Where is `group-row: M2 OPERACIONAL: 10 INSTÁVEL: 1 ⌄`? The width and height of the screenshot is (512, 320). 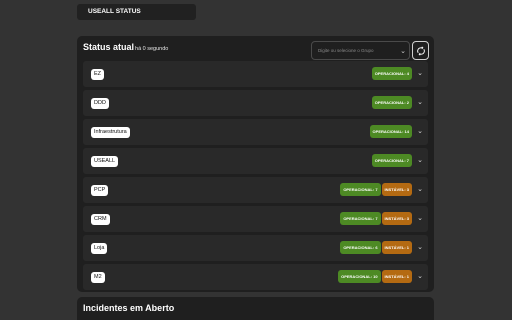 group-row: M2 OPERACIONAL: 10 INSTÁVEL: 1 ⌄ is located at coordinates (255, 277).